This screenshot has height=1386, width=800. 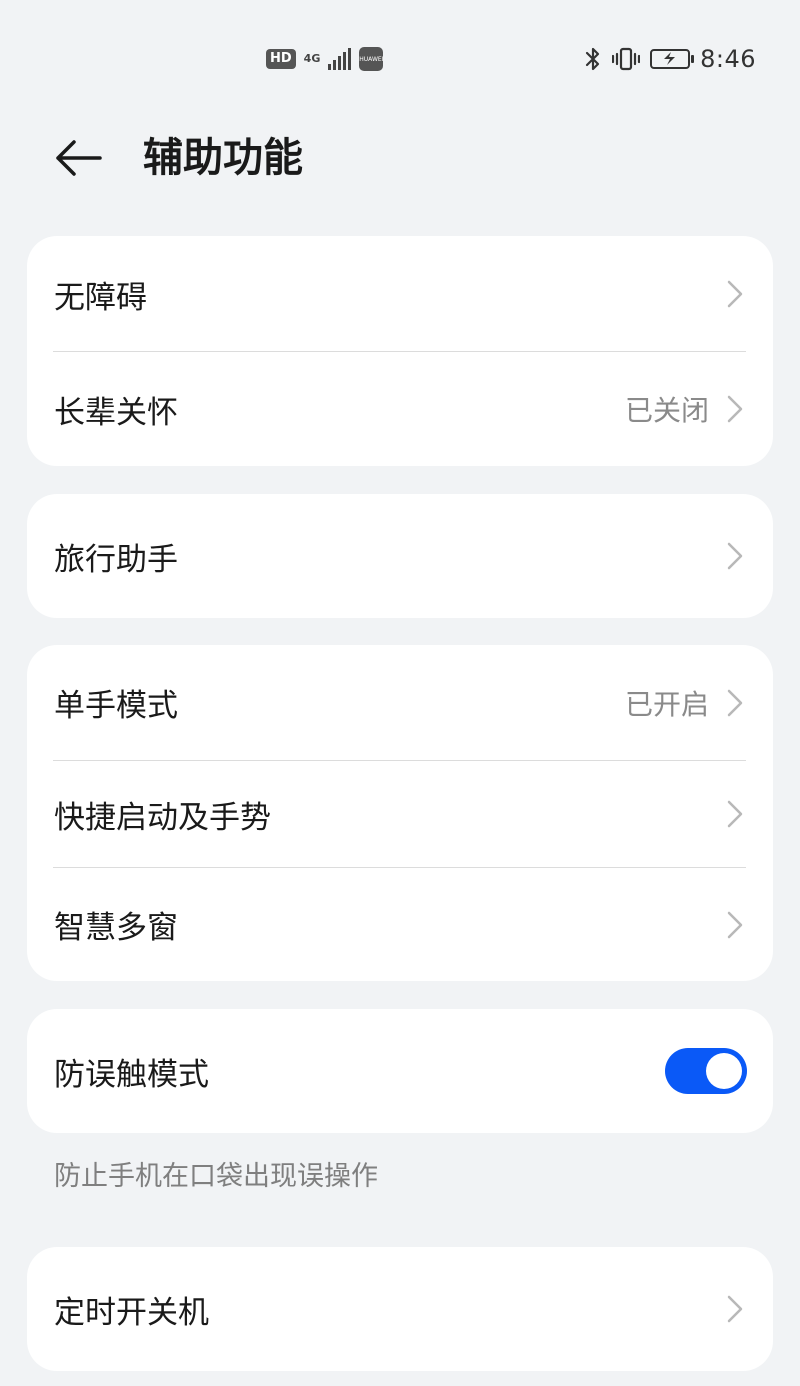 I want to click on accidental-touch-toggle, so click(x=706, y=1071).